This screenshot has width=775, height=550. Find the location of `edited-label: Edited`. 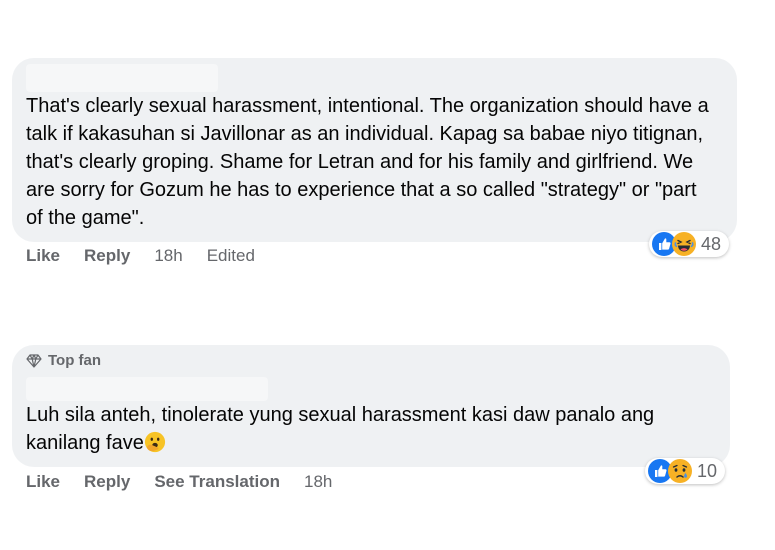

edited-label: Edited is located at coordinates (231, 256).